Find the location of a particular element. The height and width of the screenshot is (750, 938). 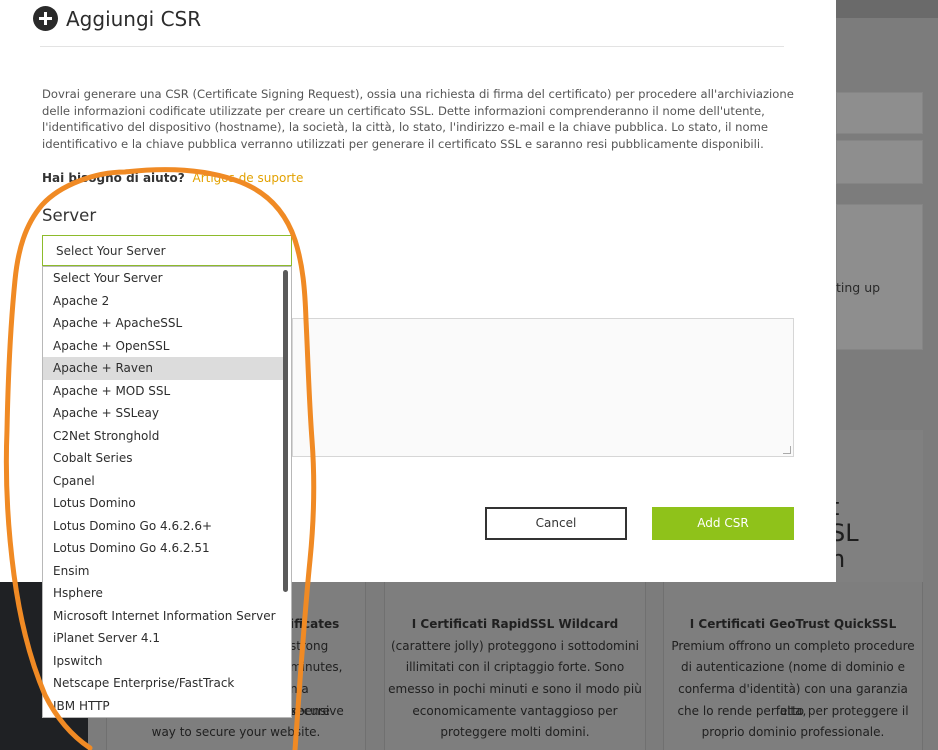

server-select: Select Your Server is located at coordinates (167, 250).